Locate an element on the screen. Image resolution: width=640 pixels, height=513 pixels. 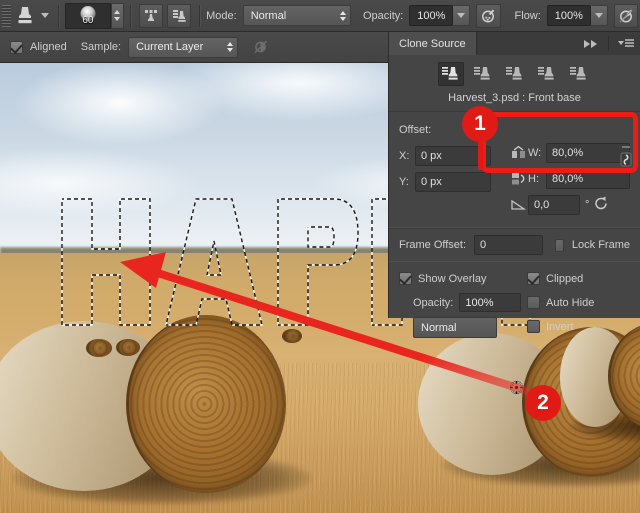
sample-select: Current Layer is located at coordinates (183, 47).